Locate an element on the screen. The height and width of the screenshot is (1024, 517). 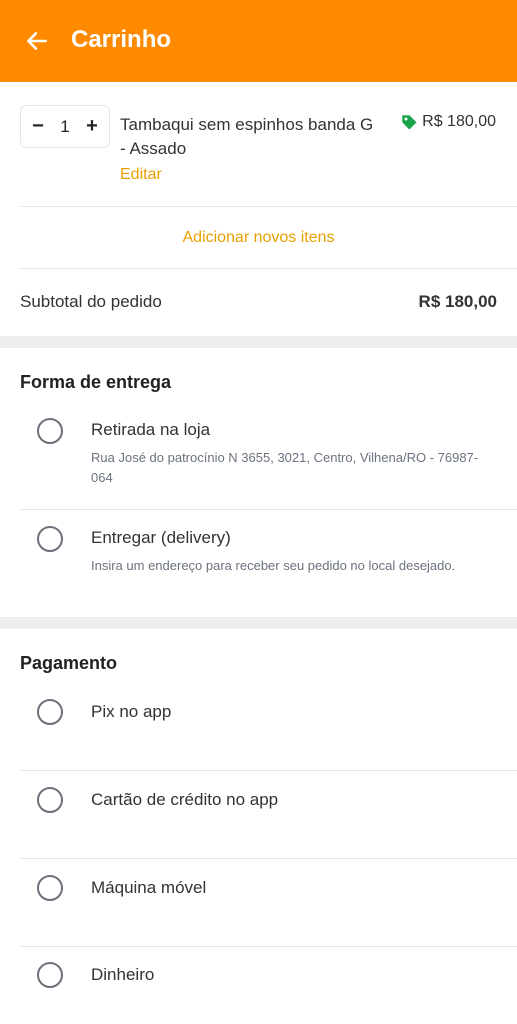
item-name: Tambaqui sem espinhos banda G - Assado is located at coordinates (247, 136).